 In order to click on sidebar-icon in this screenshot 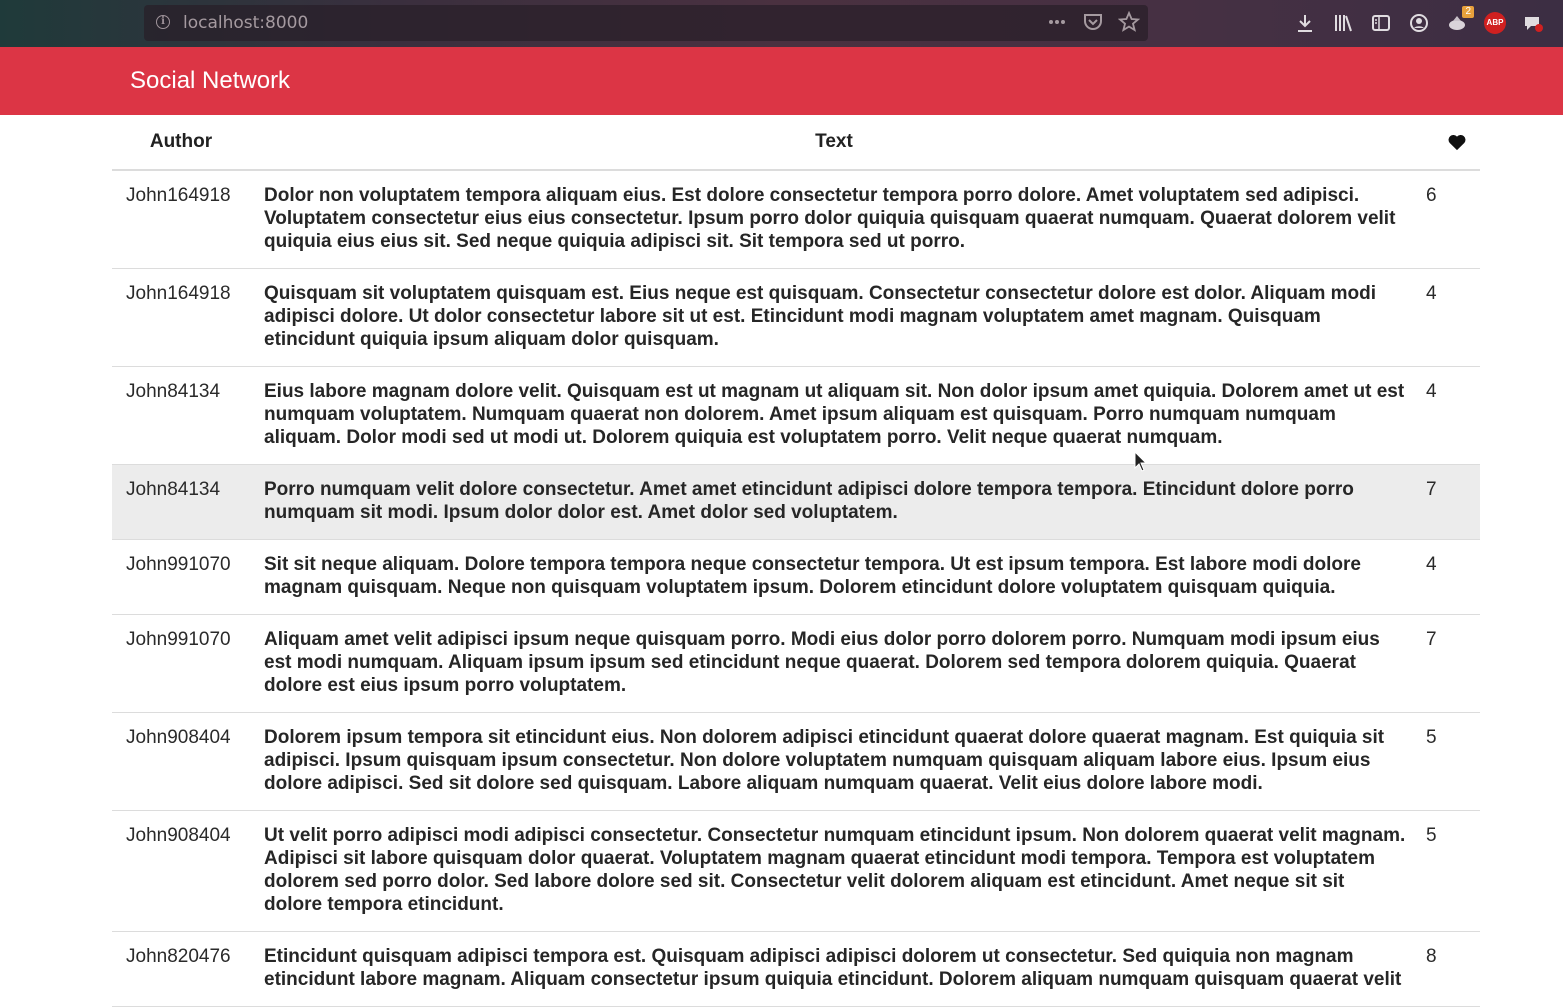, I will do `click(1381, 23)`.